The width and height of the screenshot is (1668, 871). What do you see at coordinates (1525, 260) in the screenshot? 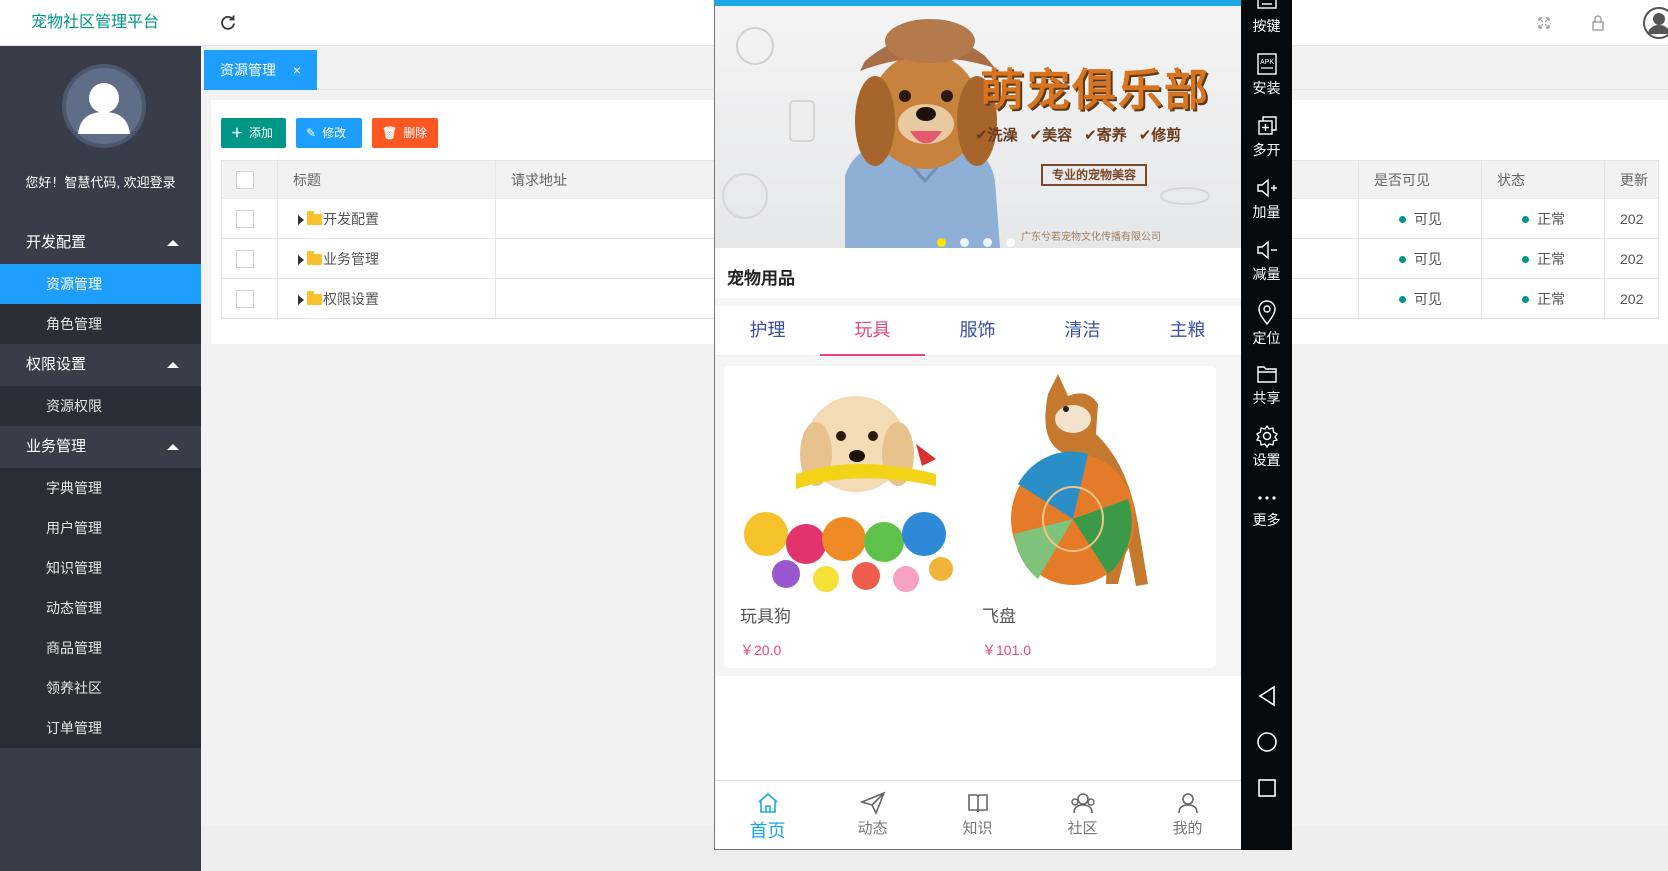
I see `status-dot` at bounding box center [1525, 260].